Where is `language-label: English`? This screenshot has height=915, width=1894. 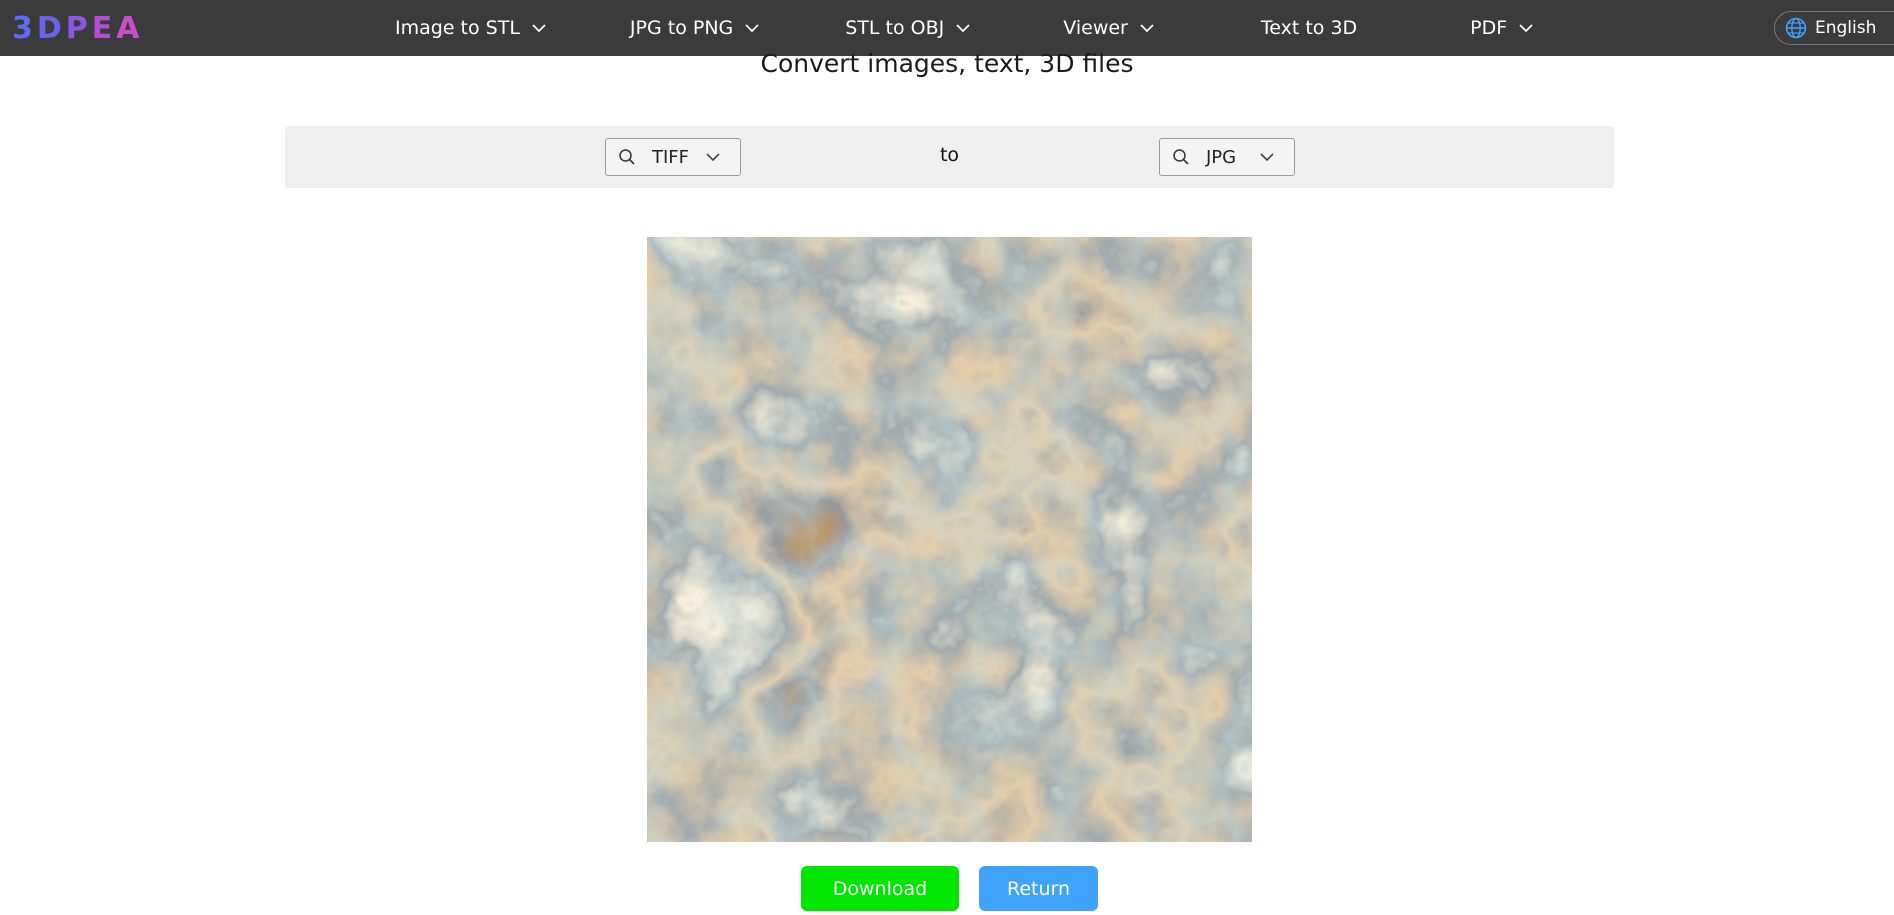 language-label: English is located at coordinates (1846, 28).